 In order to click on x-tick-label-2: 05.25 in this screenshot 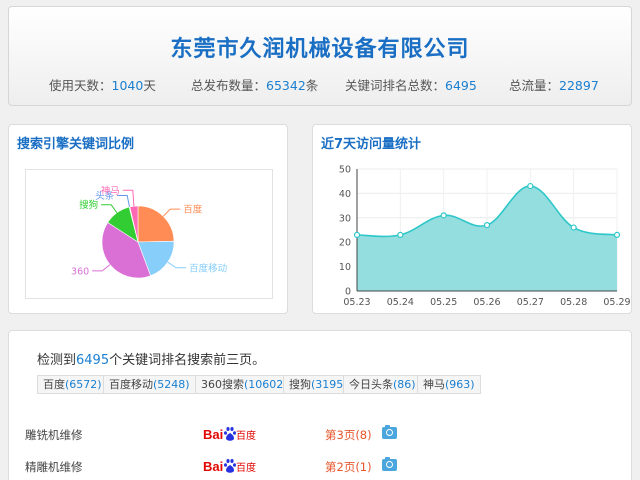, I will do `click(443, 302)`.